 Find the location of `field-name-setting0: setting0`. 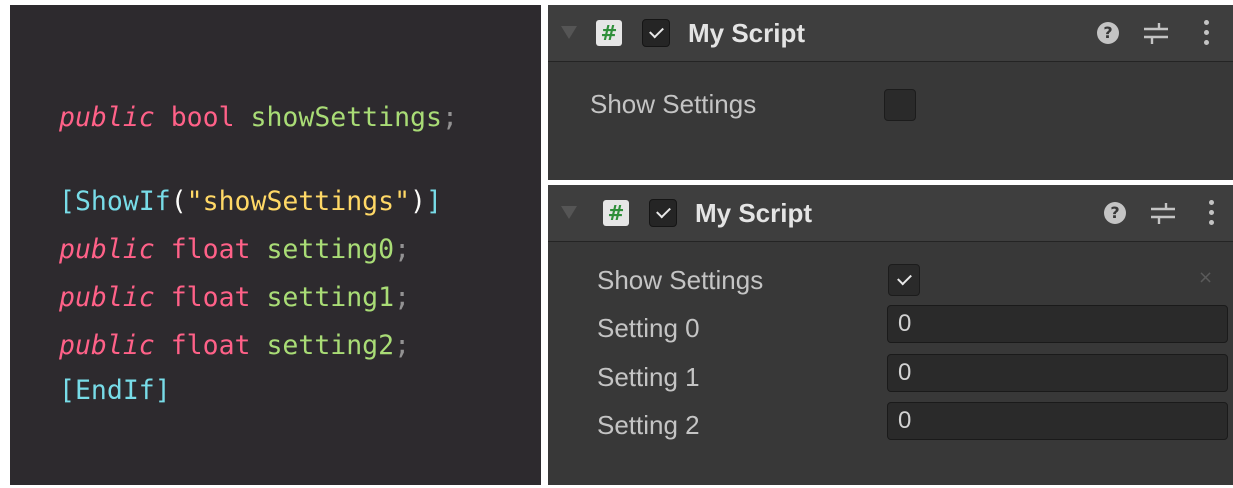

field-name-setting0: setting0 is located at coordinates (330, 249).